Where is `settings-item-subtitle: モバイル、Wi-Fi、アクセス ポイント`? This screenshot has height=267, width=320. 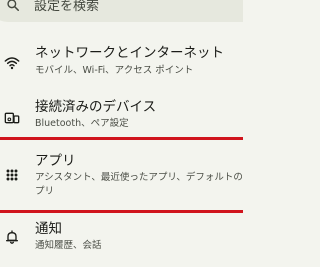
settings-item-subtitle: モバイル、Wi-Fi、アクセス ポイント is located at coordinates (114, 70).